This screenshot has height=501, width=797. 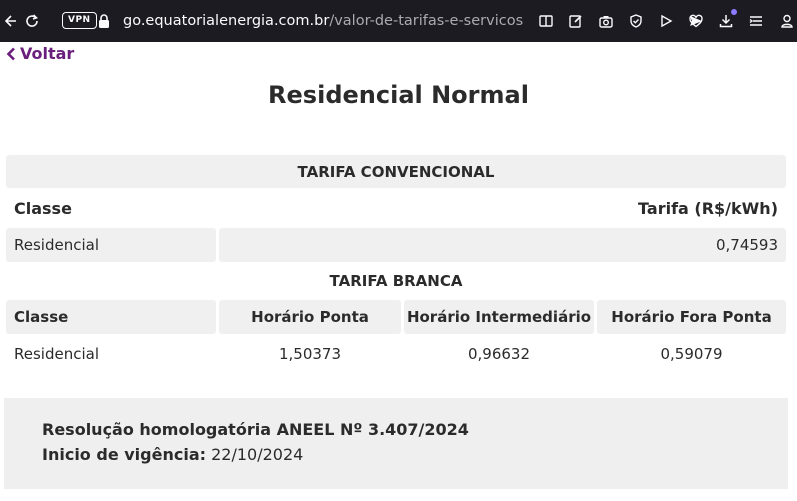 I want to click on reader-view-icon, so click(x=546, y=21).